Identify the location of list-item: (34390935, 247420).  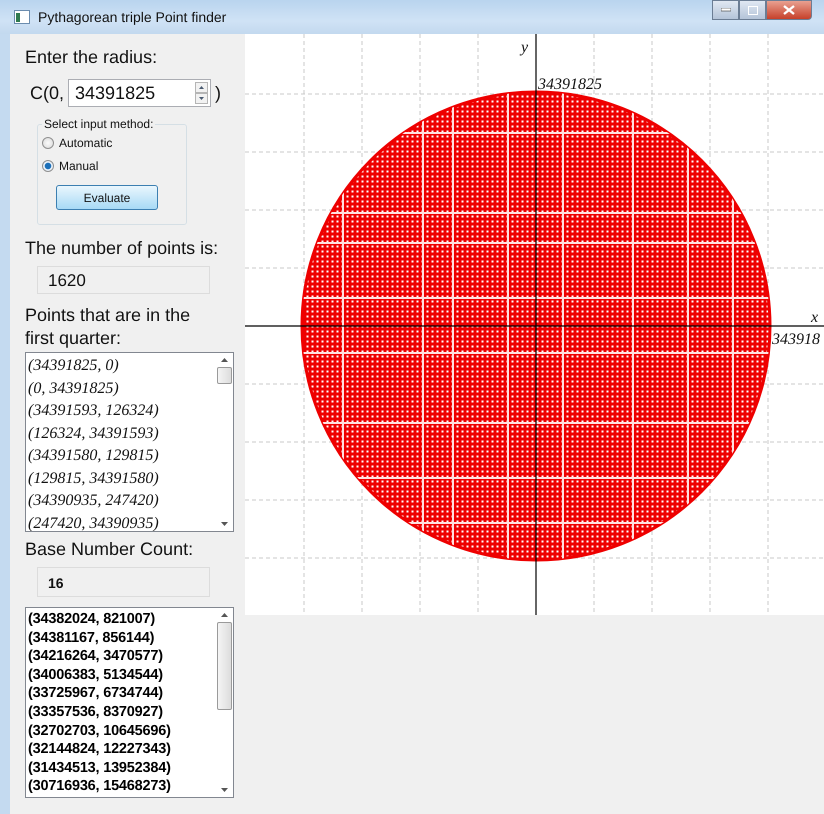
(93, 501).